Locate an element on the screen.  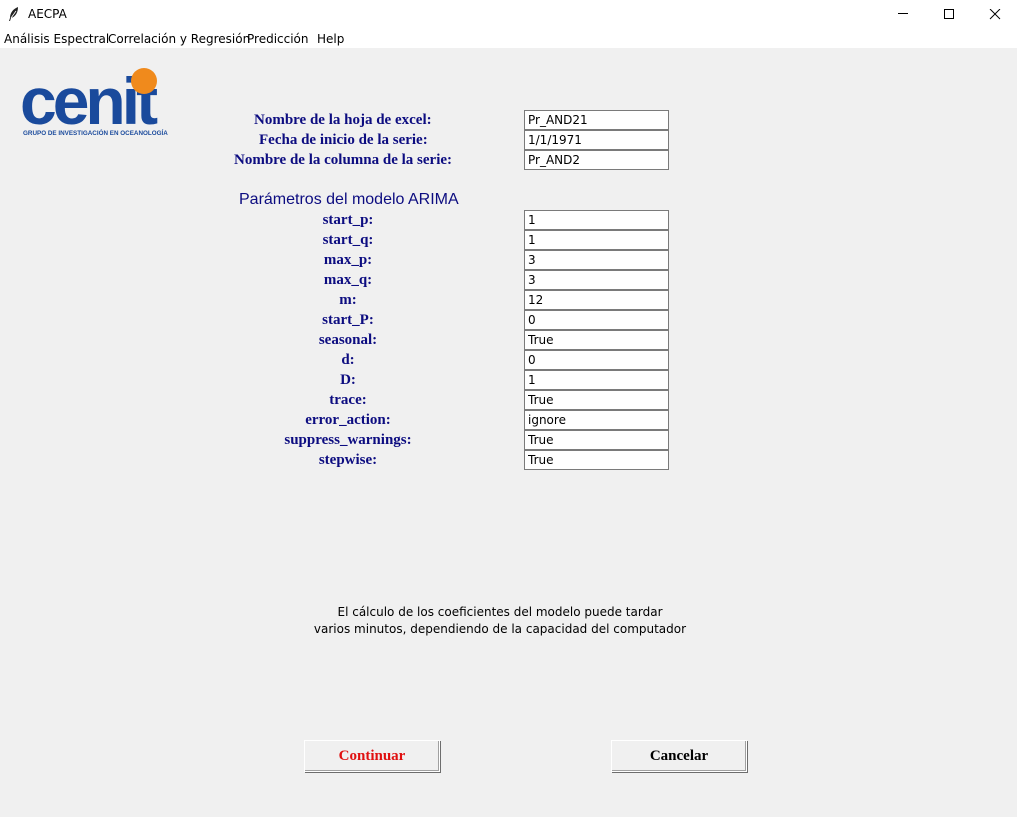
menu-analisis-espectral: Análisis Espectral is located at coordinates (56, 39).